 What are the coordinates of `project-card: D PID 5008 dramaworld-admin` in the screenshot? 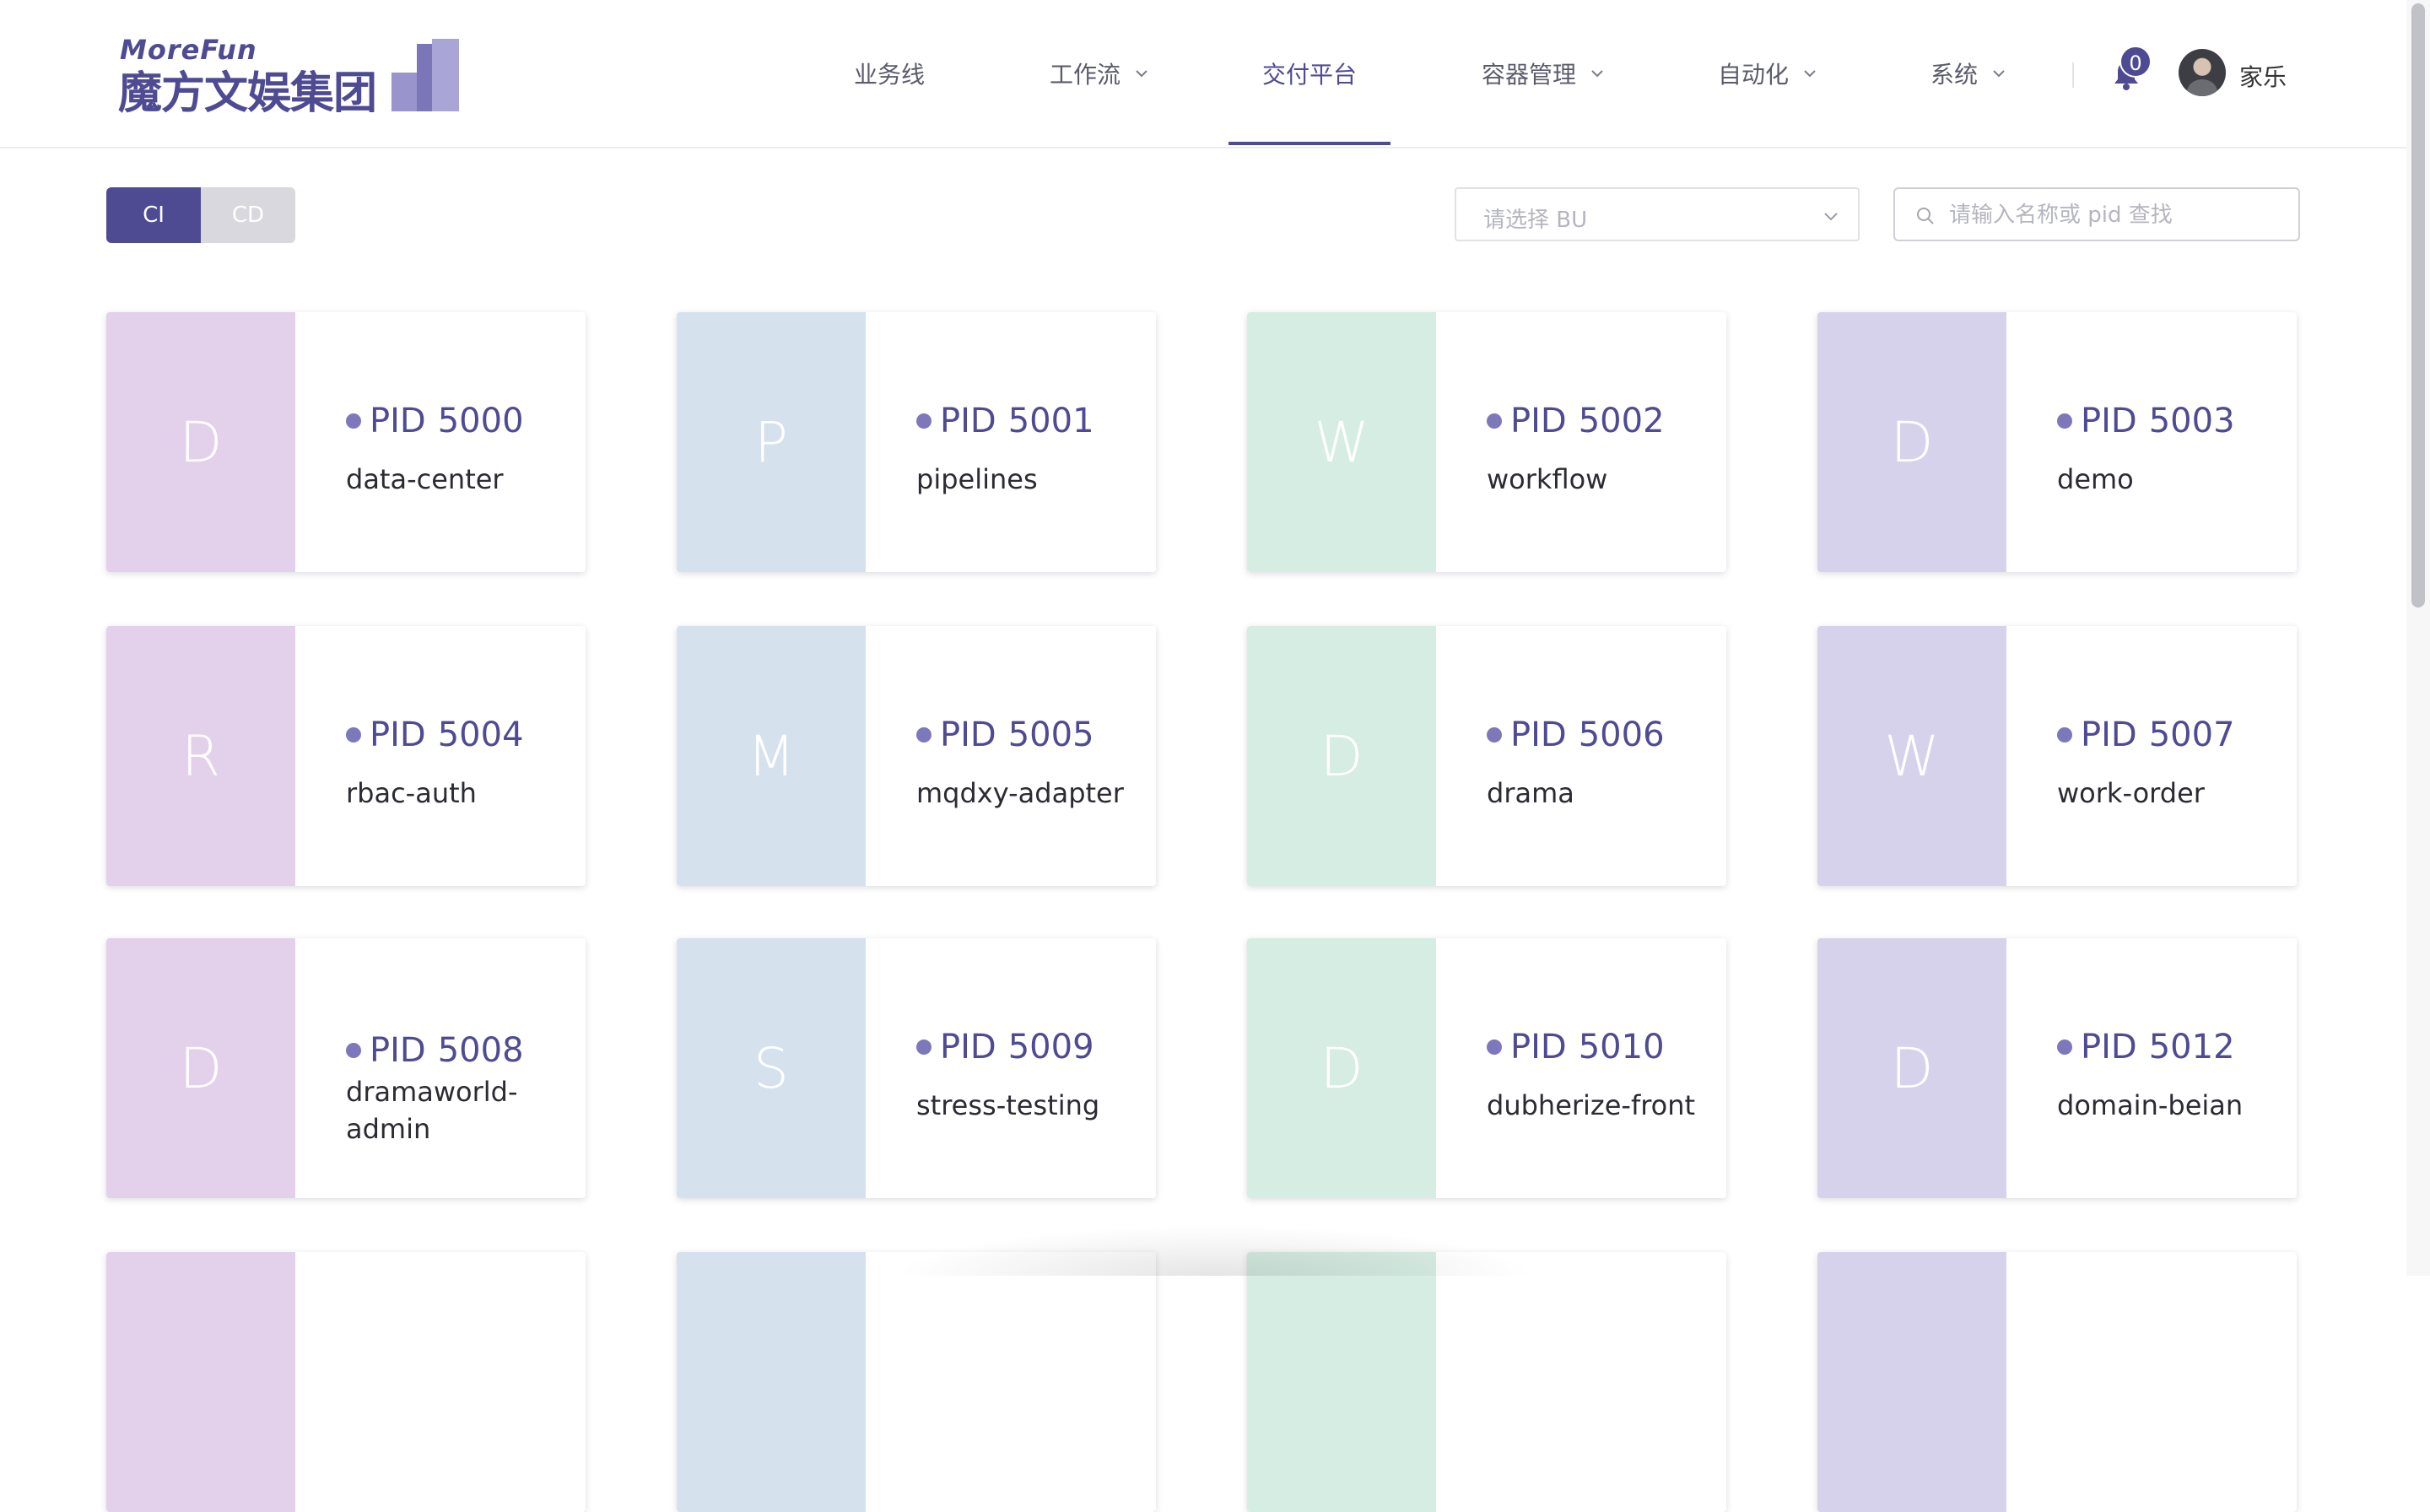 It's located at (346, 1068).